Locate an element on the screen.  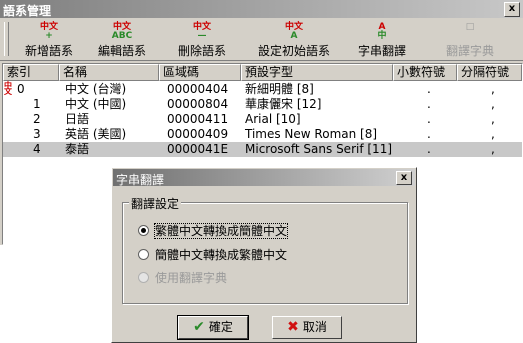
window-close-button: x is located at coordinates (512, 9).